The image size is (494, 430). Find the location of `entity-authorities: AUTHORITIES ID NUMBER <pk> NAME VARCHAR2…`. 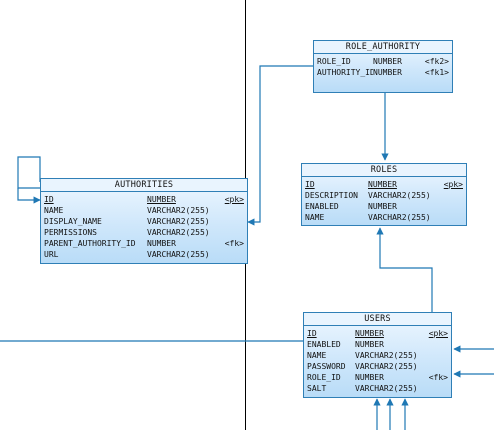

entity-authorities: AUTHORITIES ID NUMBER <pk> NAME VARCHAR2… is located at coordinates (144, 221).